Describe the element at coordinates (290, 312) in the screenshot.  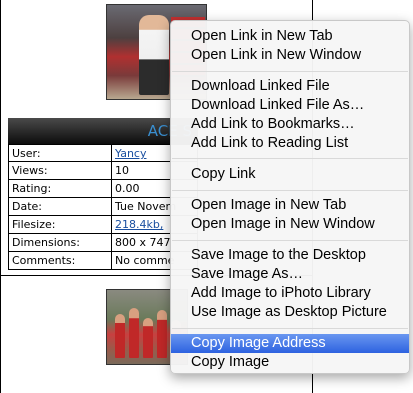
I see `menu-item-use-image-as-desktop-picture: Use Image as Desktop Picture` at that location.